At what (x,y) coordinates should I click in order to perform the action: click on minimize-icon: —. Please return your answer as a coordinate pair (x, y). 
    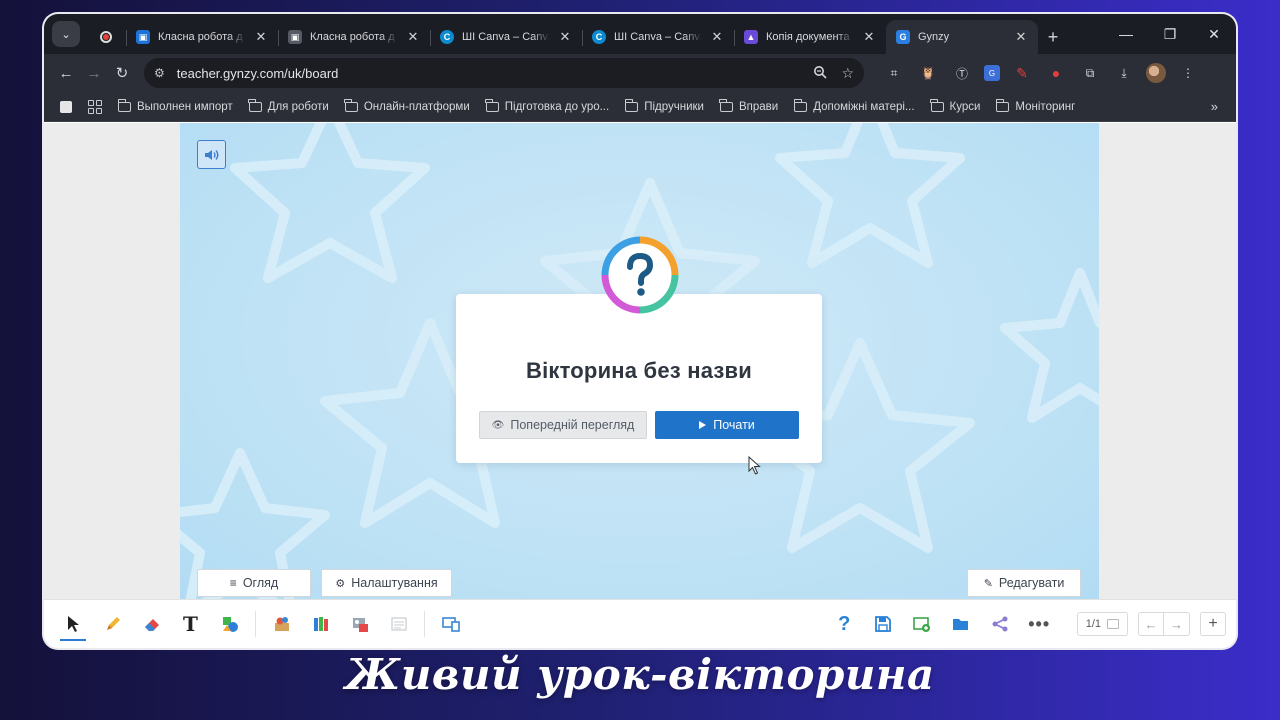
    Looking at the image, I should click on (1126, 34).